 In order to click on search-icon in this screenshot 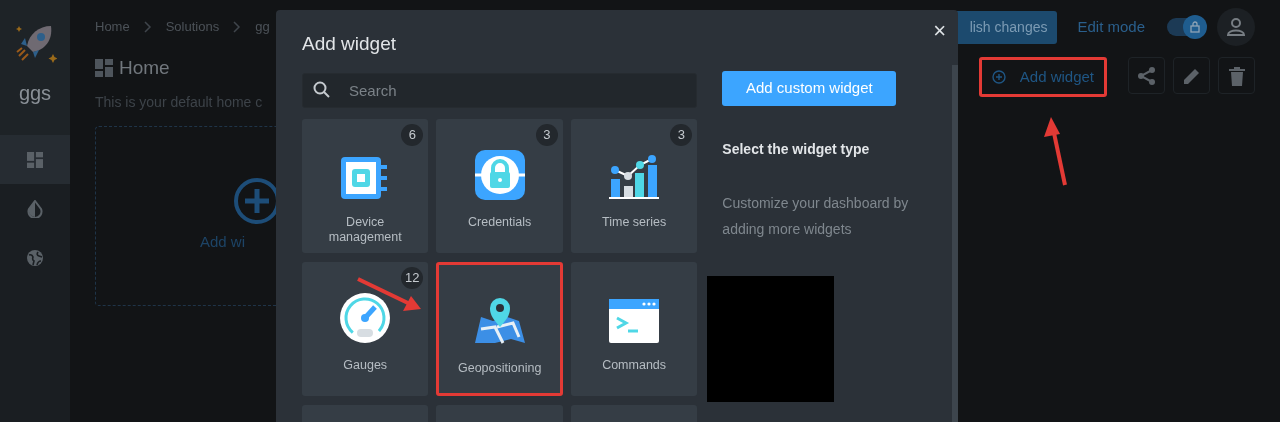, I will do `click(322, 89)`.